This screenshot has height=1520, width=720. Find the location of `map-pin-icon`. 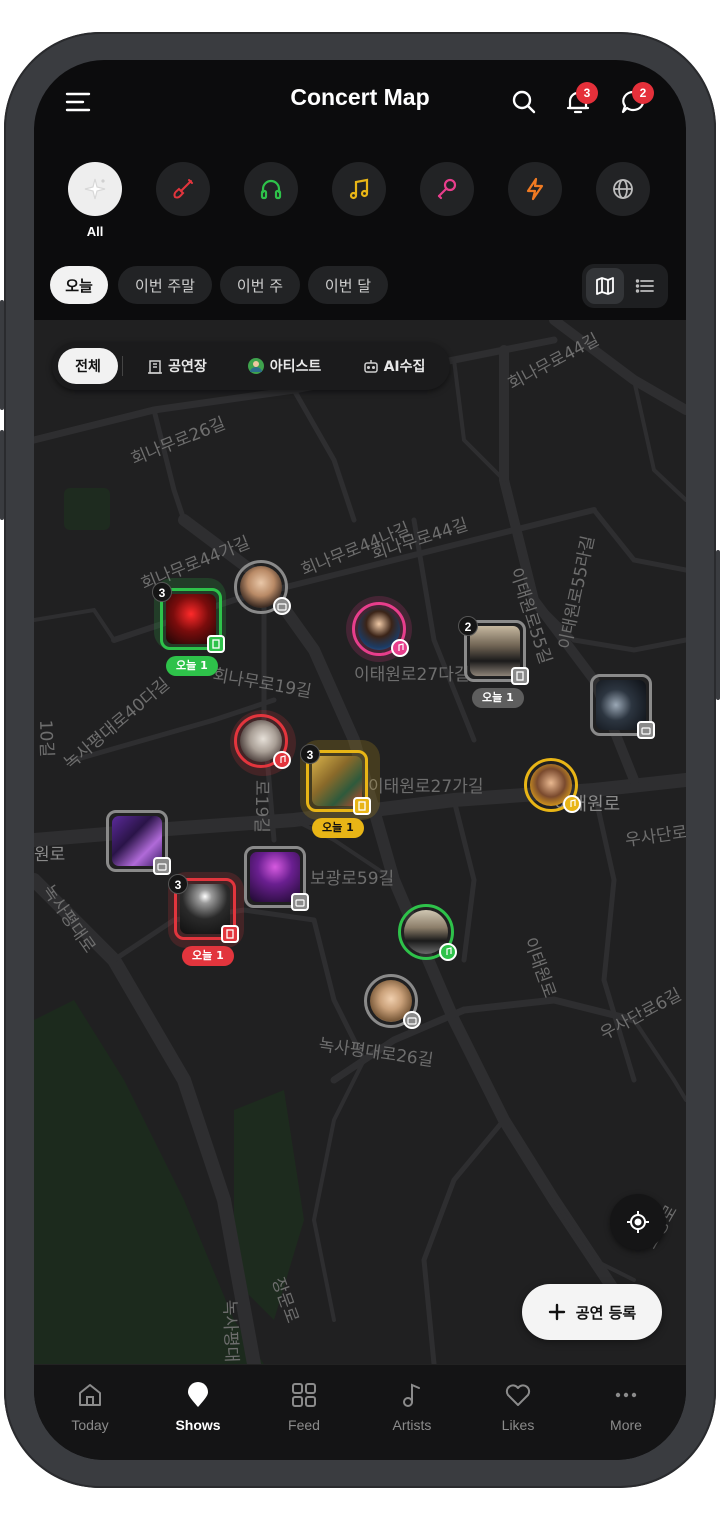

map-pin-icon is located at coordinates (198, 1394).